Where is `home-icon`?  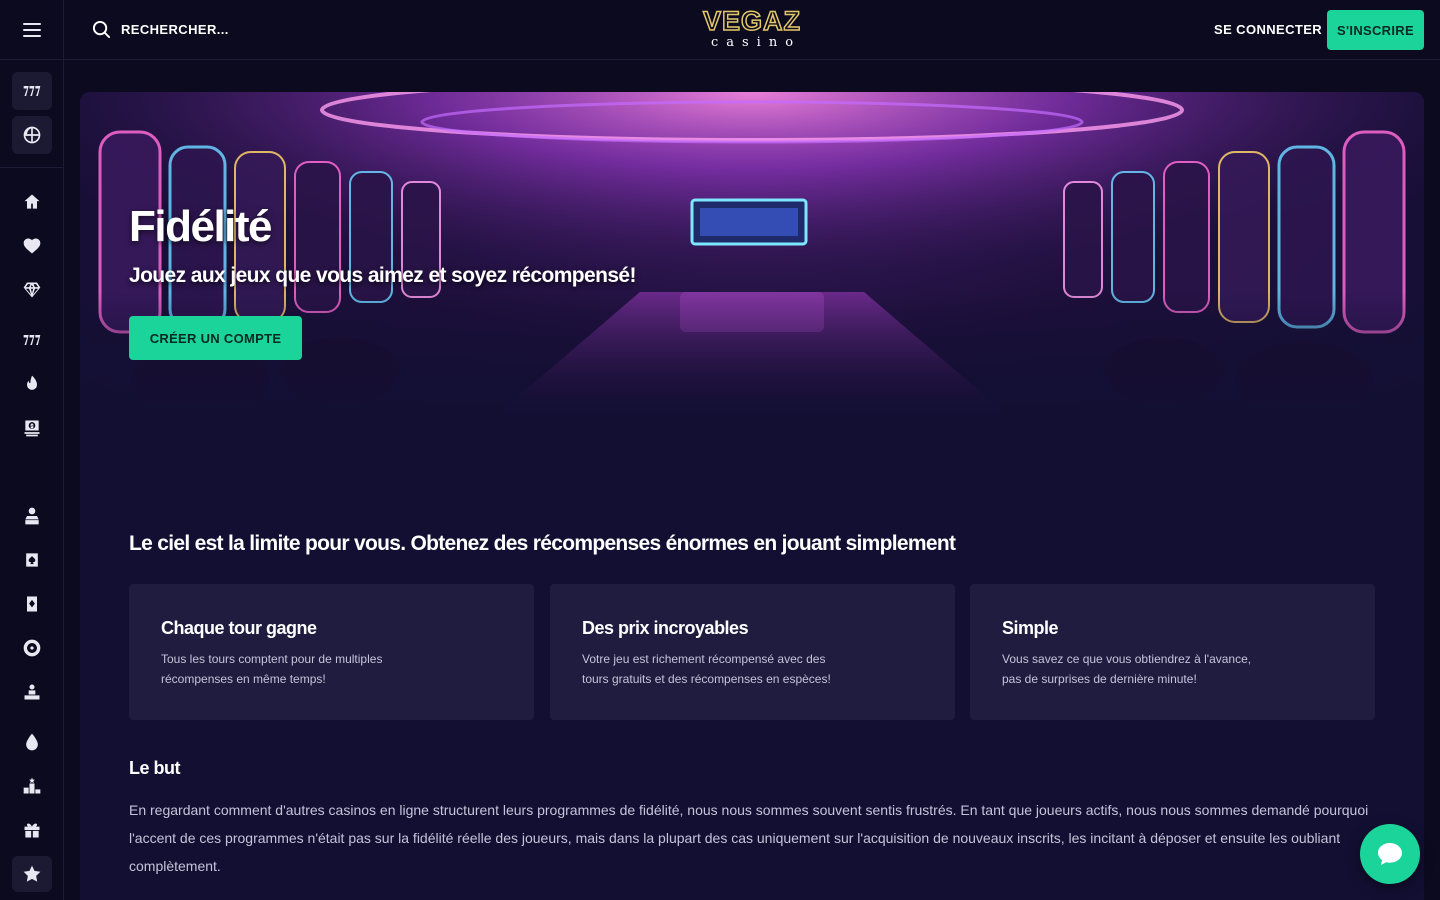 home-icon is located at coordinates (32, 201).